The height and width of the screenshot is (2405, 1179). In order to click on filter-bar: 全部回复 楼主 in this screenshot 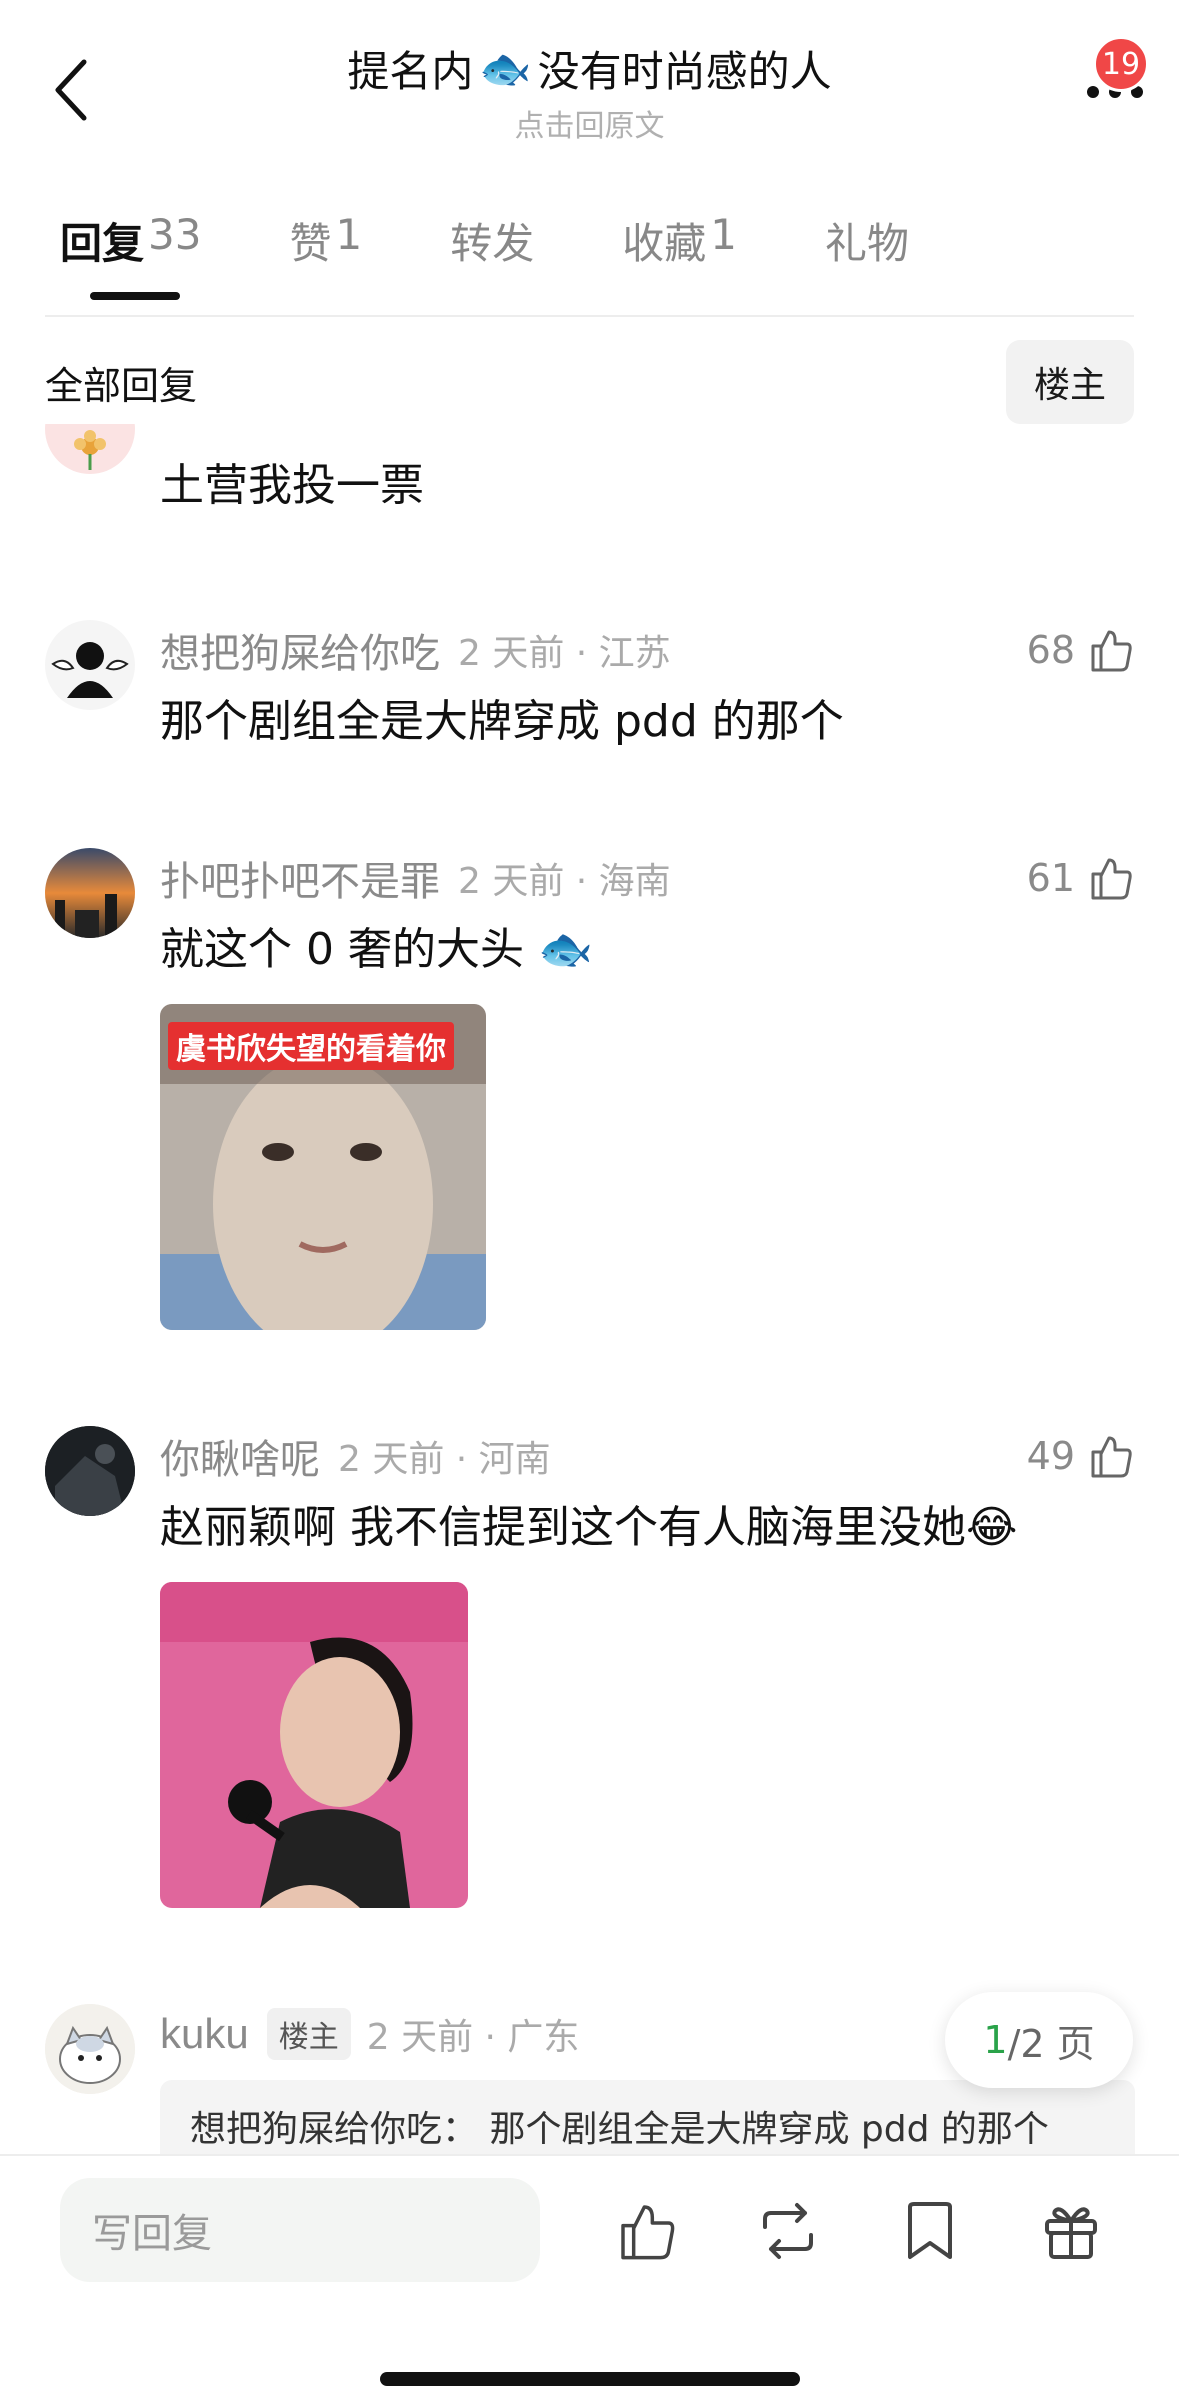, I will do `click(589, 382)`.